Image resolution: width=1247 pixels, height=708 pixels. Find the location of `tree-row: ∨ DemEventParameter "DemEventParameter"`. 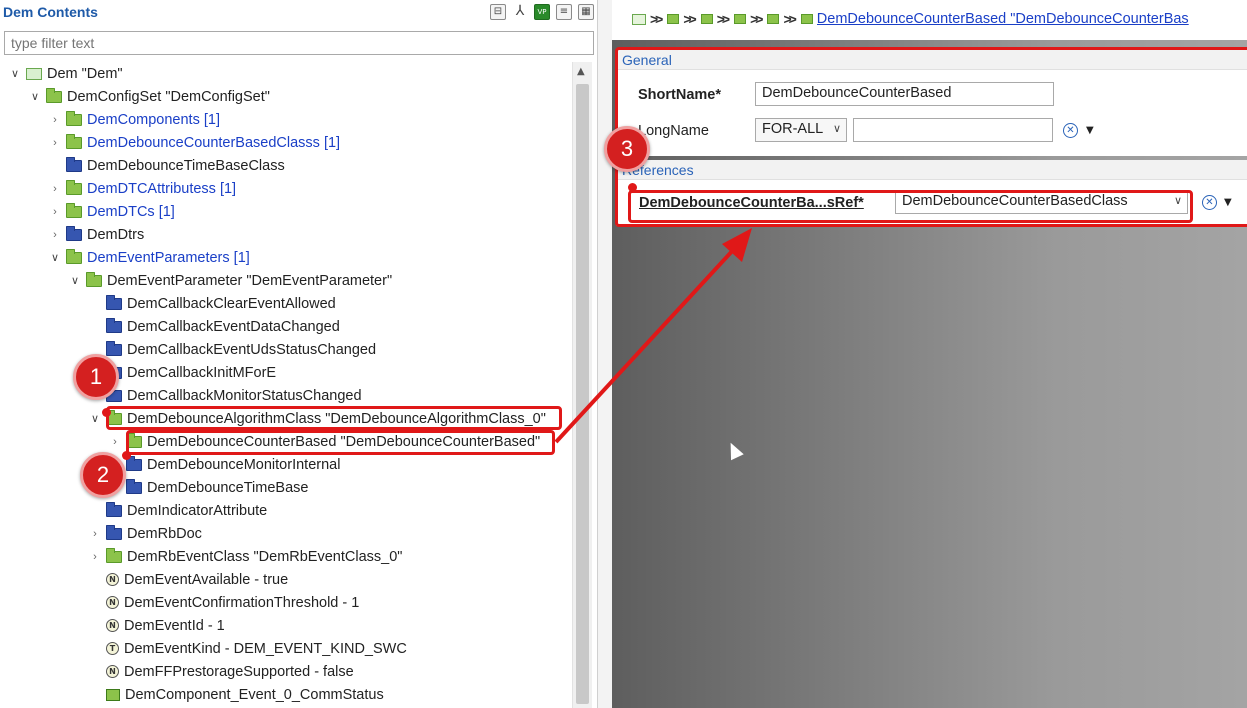

tree-row: ∨ DemEventParameter "DemEventParameter" is located at coordinates (230, 280).